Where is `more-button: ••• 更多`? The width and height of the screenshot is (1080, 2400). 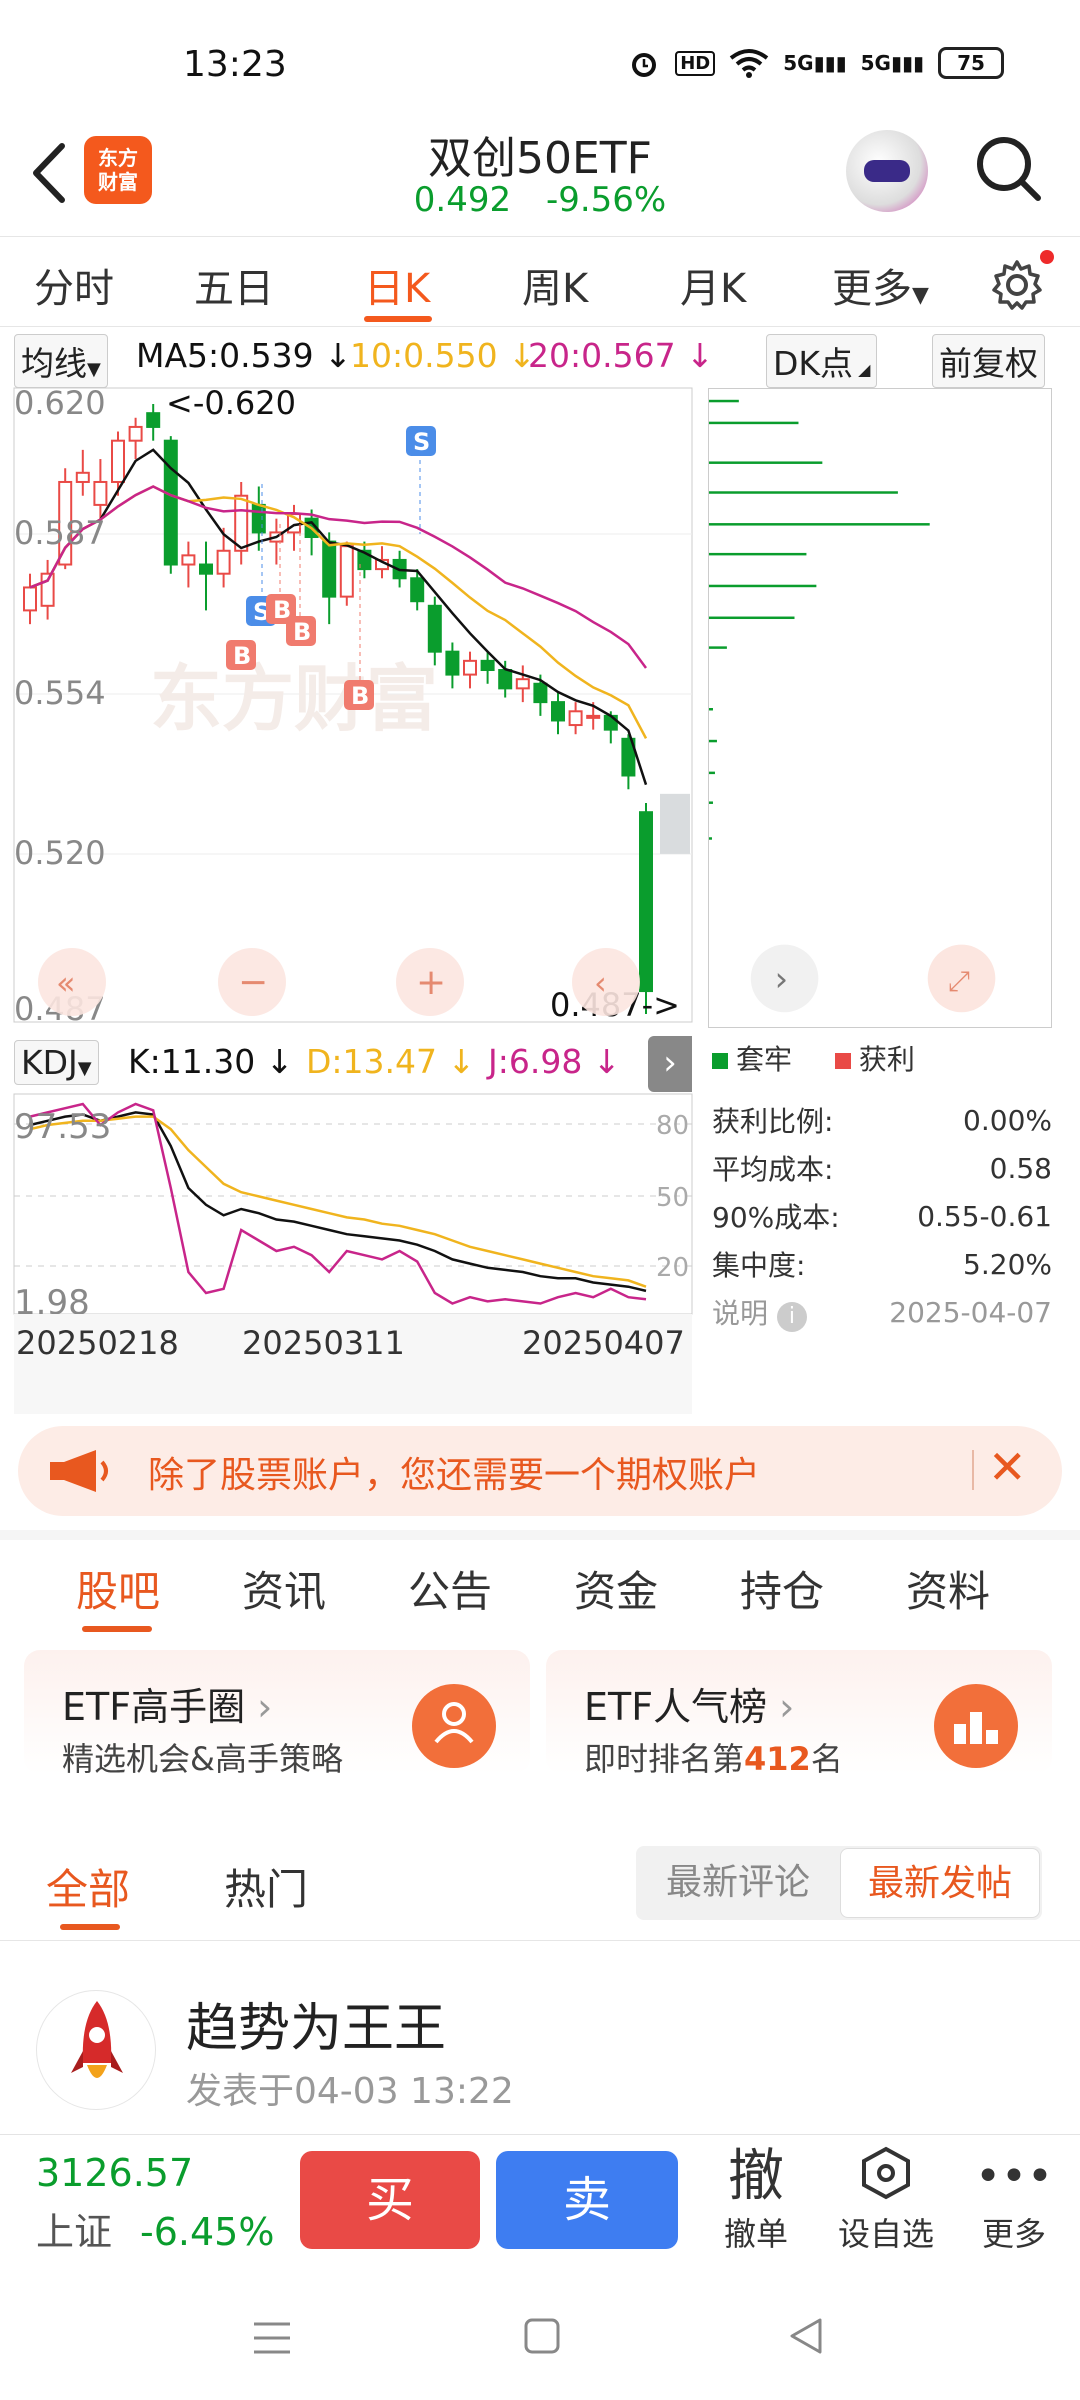 more-button: ••• 更多 is located at coordinates (1014, 2200).